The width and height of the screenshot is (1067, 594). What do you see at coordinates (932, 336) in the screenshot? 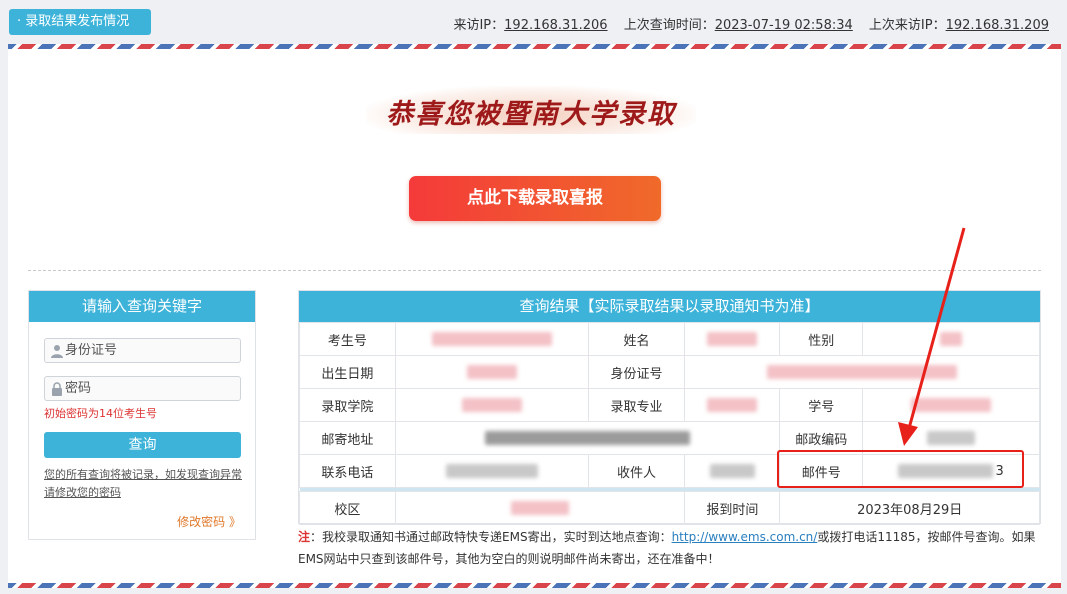
I see `red-arrow-annotation` at bounding box center [932, 336].